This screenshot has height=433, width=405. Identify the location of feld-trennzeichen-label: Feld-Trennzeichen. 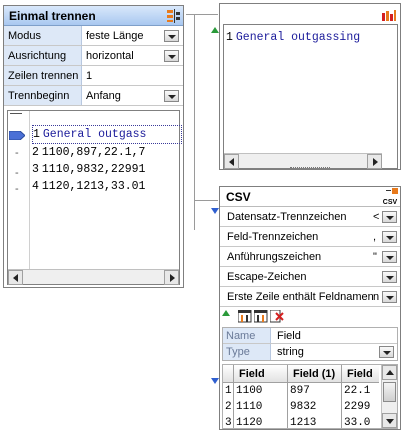
(273, 237).